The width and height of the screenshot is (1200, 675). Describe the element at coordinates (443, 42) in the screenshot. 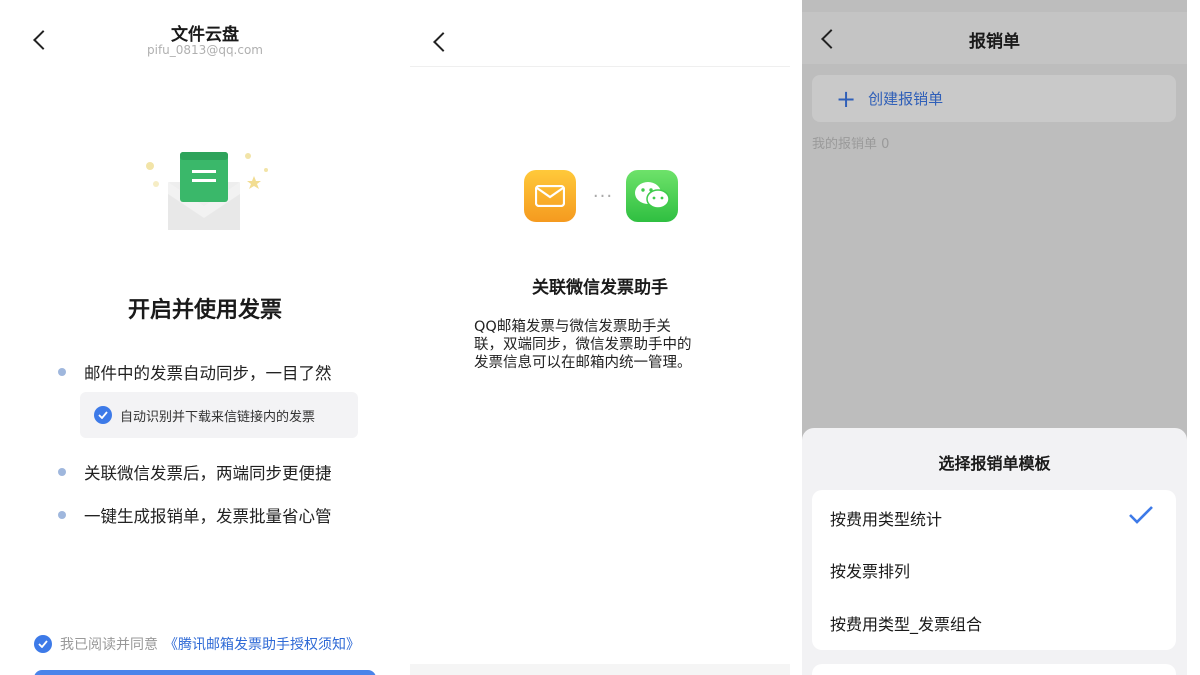

I see `back-arrow-icon` at that location.